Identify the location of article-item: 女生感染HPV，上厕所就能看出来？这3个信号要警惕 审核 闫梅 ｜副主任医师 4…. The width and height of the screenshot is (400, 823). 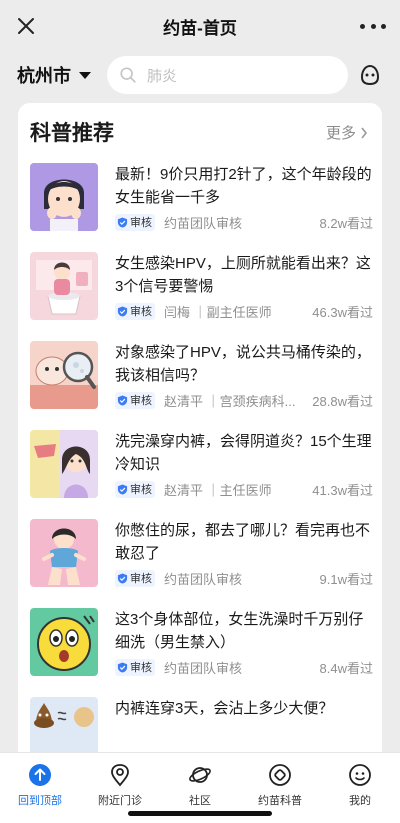
(200, 296).